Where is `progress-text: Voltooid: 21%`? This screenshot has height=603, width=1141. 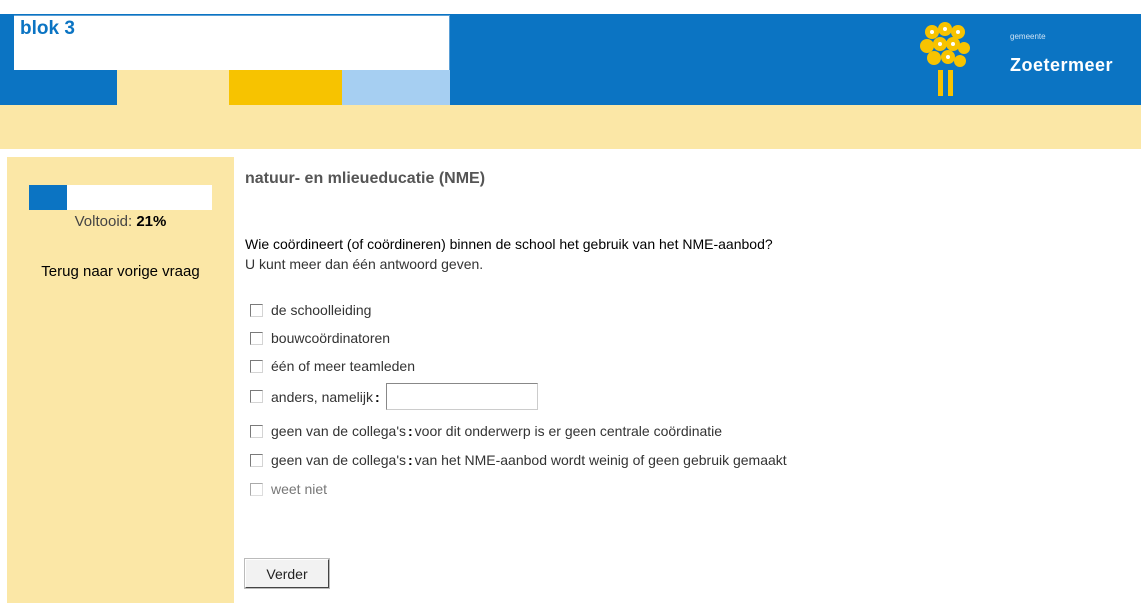
progress-text: Voltooid: 21% is located at coordinates (120, 221).